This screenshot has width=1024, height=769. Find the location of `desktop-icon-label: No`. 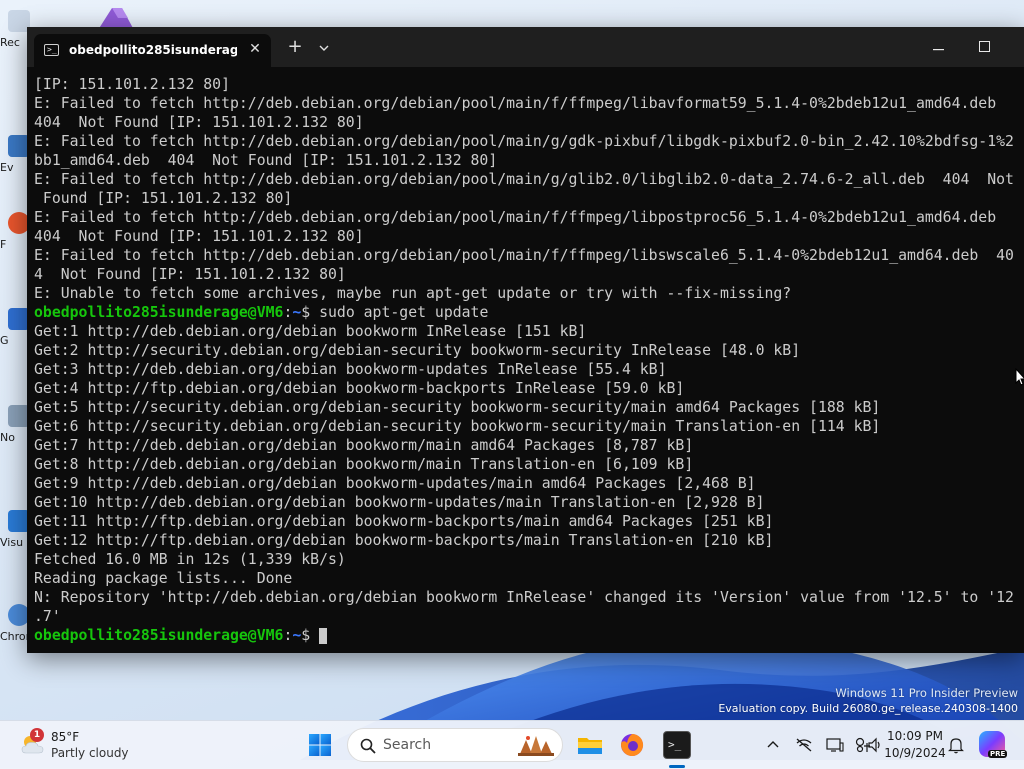

desktop-icon-label: No is located at coordinates (7, 437).